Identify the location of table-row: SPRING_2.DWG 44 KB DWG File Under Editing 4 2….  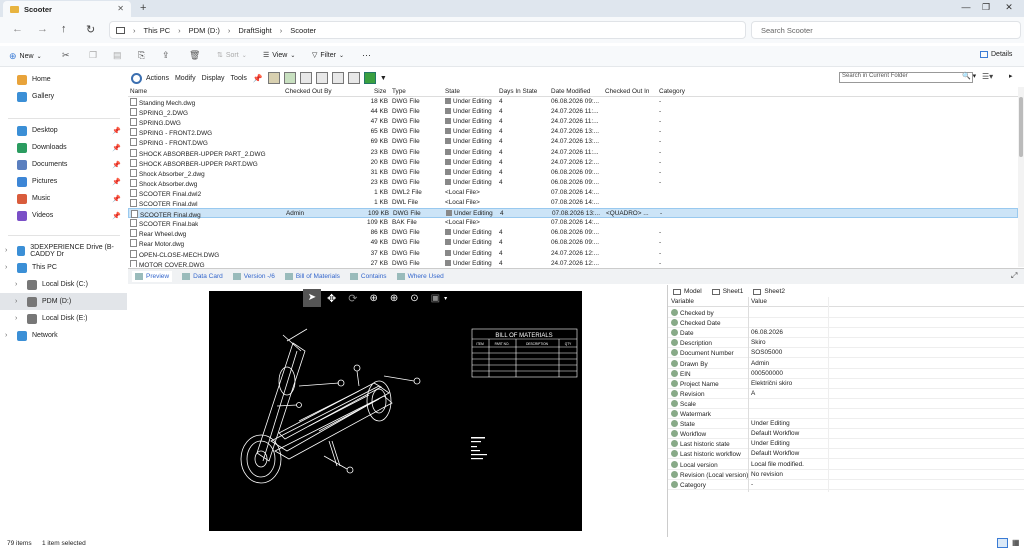
(573, 112).